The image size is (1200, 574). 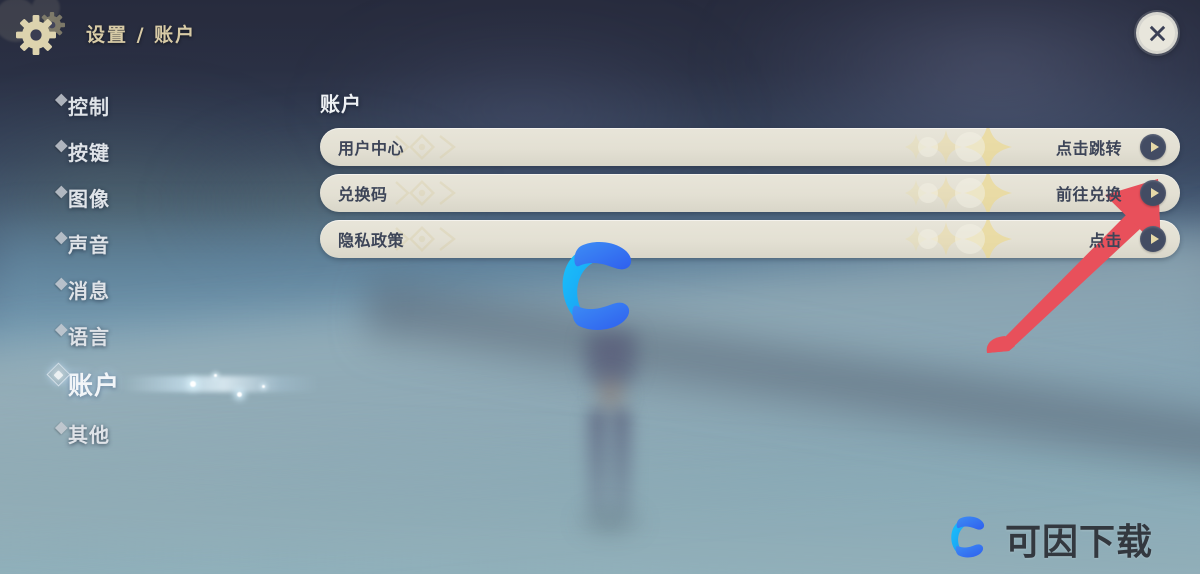 I want to click on sidebar-item-label: 声音, so click(x=89, y=244).